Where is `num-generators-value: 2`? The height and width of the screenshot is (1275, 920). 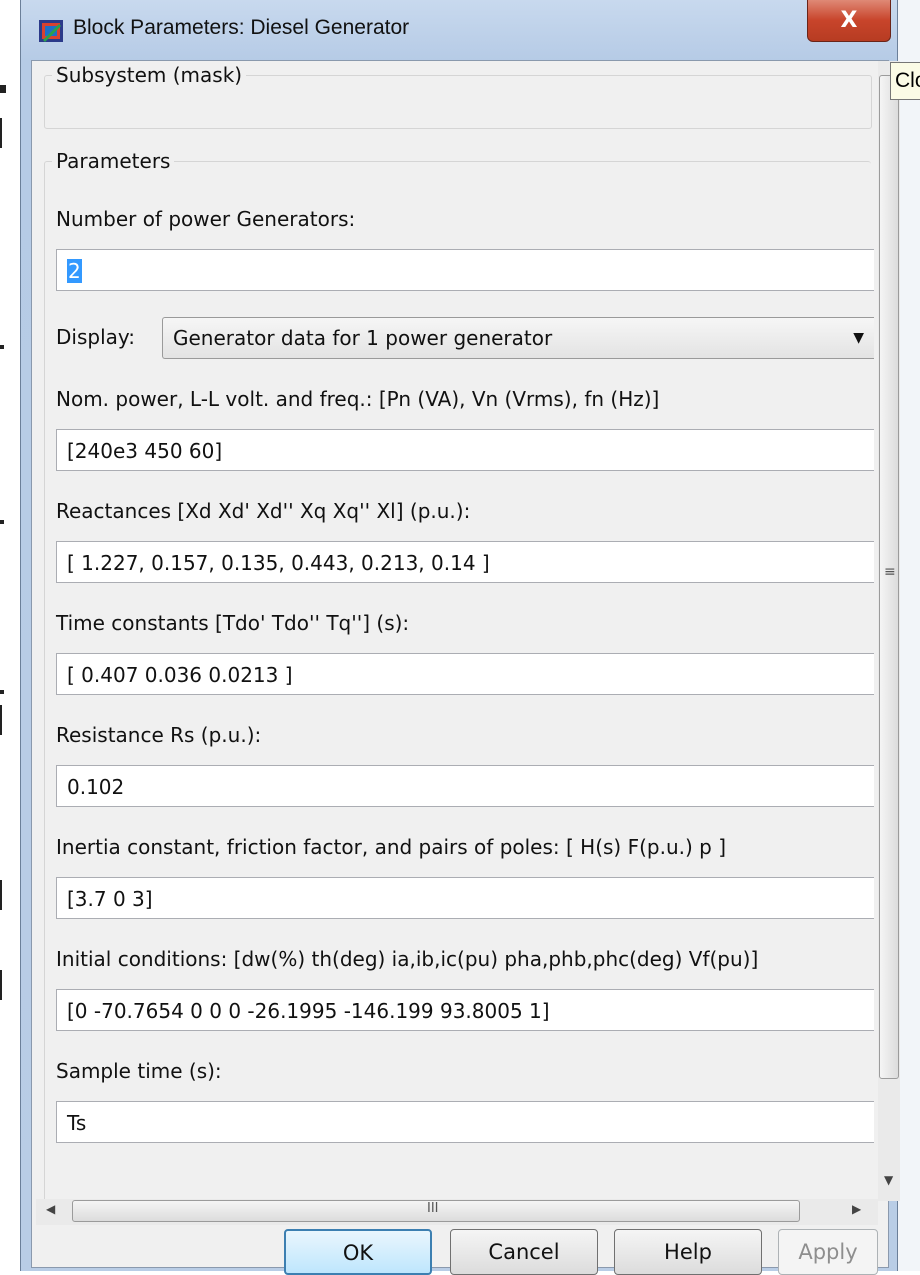
num-generators-value: 2 is located at coordinates (74, 271).